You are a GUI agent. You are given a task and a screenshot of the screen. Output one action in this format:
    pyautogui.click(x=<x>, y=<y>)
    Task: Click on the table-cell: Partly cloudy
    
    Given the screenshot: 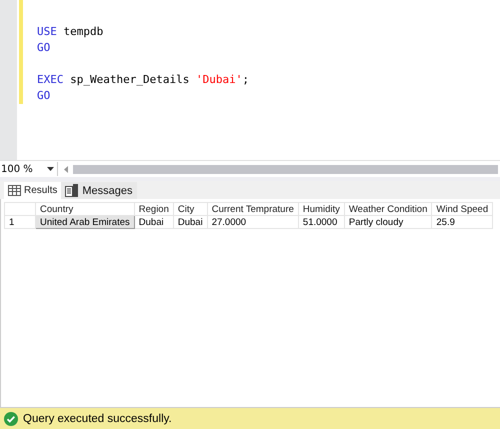 What is the action you would take?
    pyautogui.click(x=388, y=222)
    